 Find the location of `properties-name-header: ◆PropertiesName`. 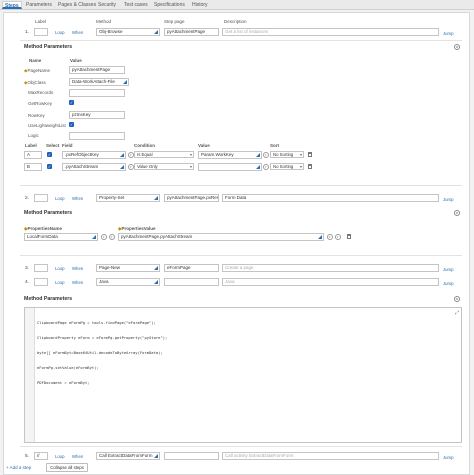

properties-name-header: ◆PropertiesName is located at coordinates (43, 228).